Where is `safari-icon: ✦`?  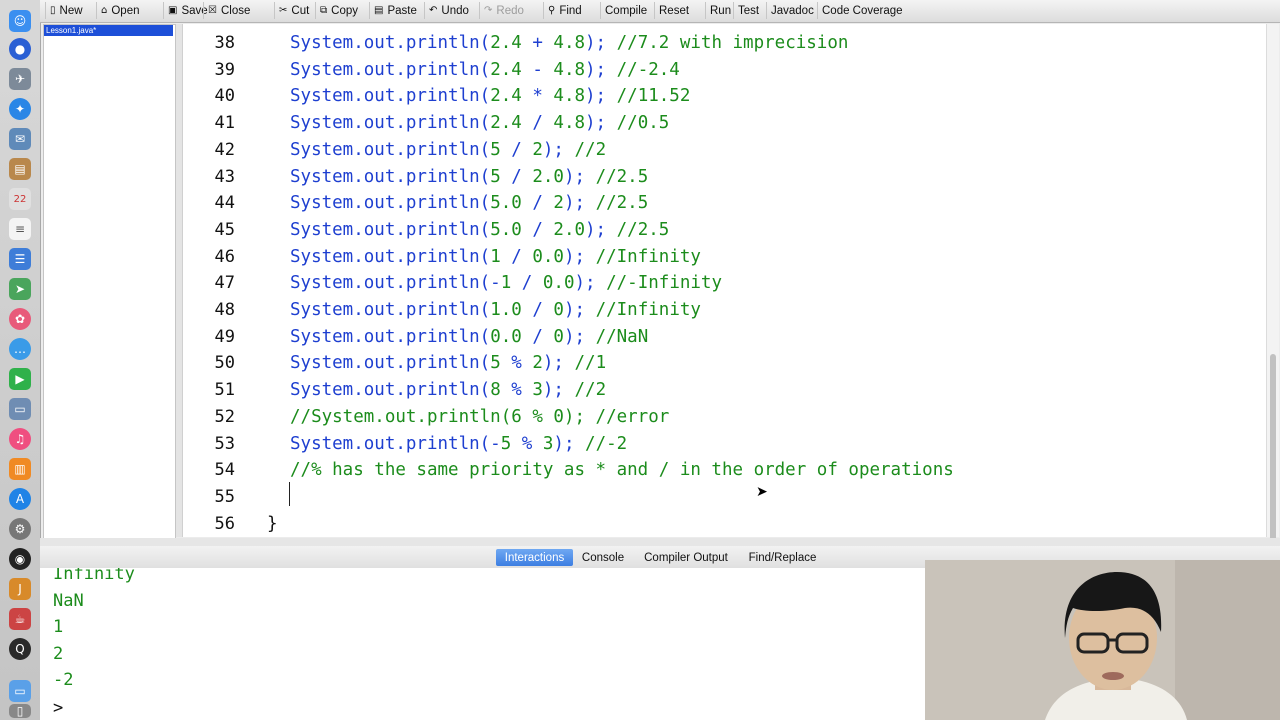 safari-icon: ✦ is located at coordinates (20, 109).